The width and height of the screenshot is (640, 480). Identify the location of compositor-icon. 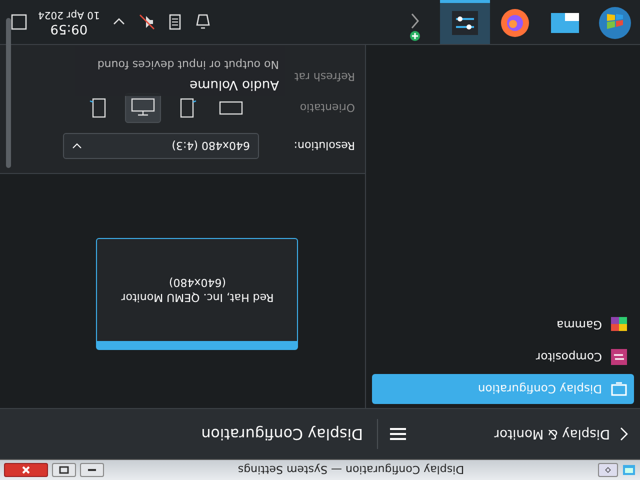
(619, 357).